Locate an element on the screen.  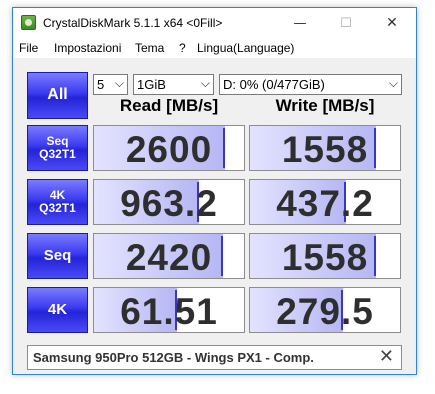
result-value: 437.2 is located at coordinates (325, 203).